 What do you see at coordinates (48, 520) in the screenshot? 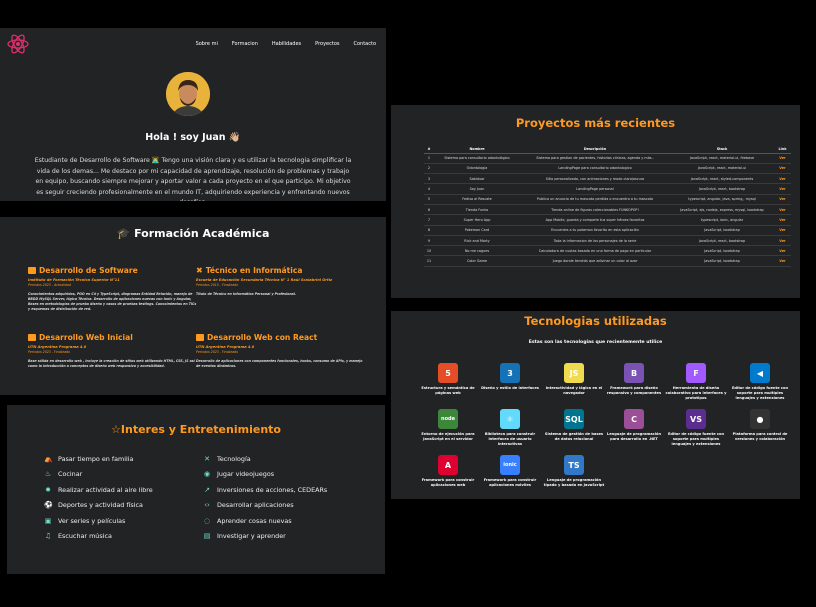
I see `tv-icon: ▣` at bounding box center [48, 520].